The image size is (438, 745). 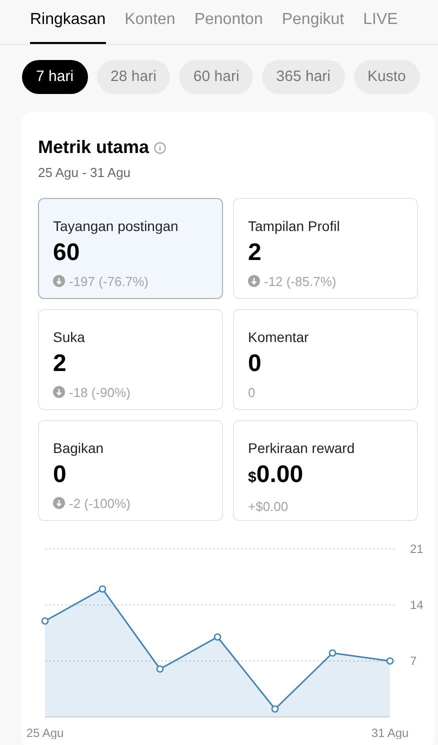 What do you see at coordinates (130, 470) in the screenshot?
I see `metric-tile: Bagikan 0 -2 (-100%)` at bounding box center [130, 470].